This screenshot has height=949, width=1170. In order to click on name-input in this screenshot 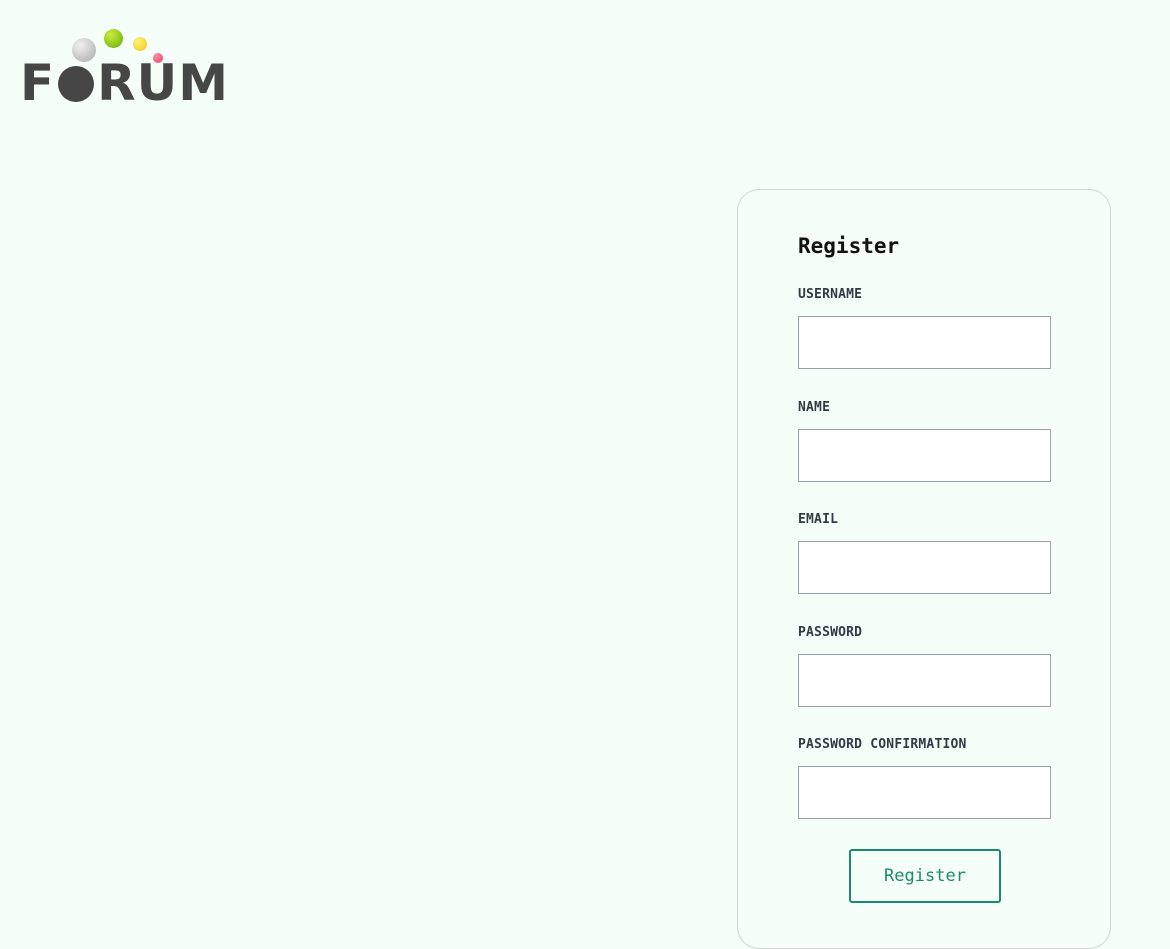, I will do `click(924, 455)`.